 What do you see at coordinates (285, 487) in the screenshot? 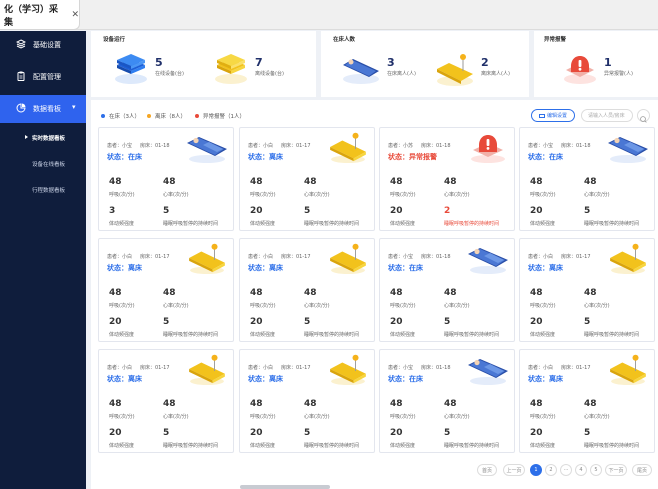
I see `horizontal-scrollbar` at bounding box center [285, 487].